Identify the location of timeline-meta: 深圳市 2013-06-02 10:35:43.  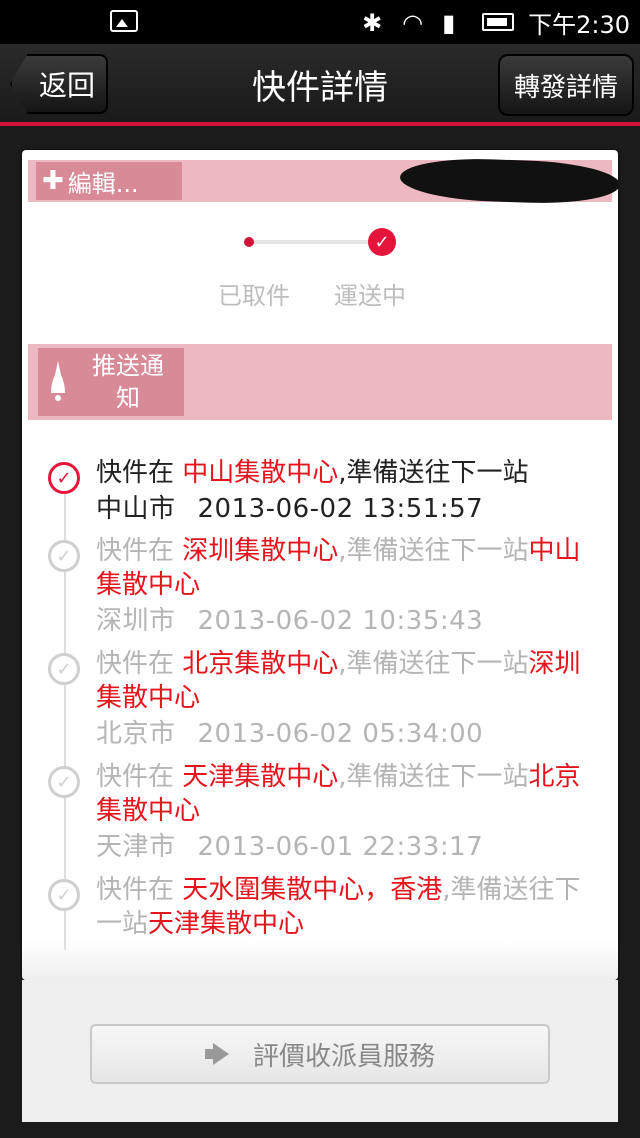
(290, 621).